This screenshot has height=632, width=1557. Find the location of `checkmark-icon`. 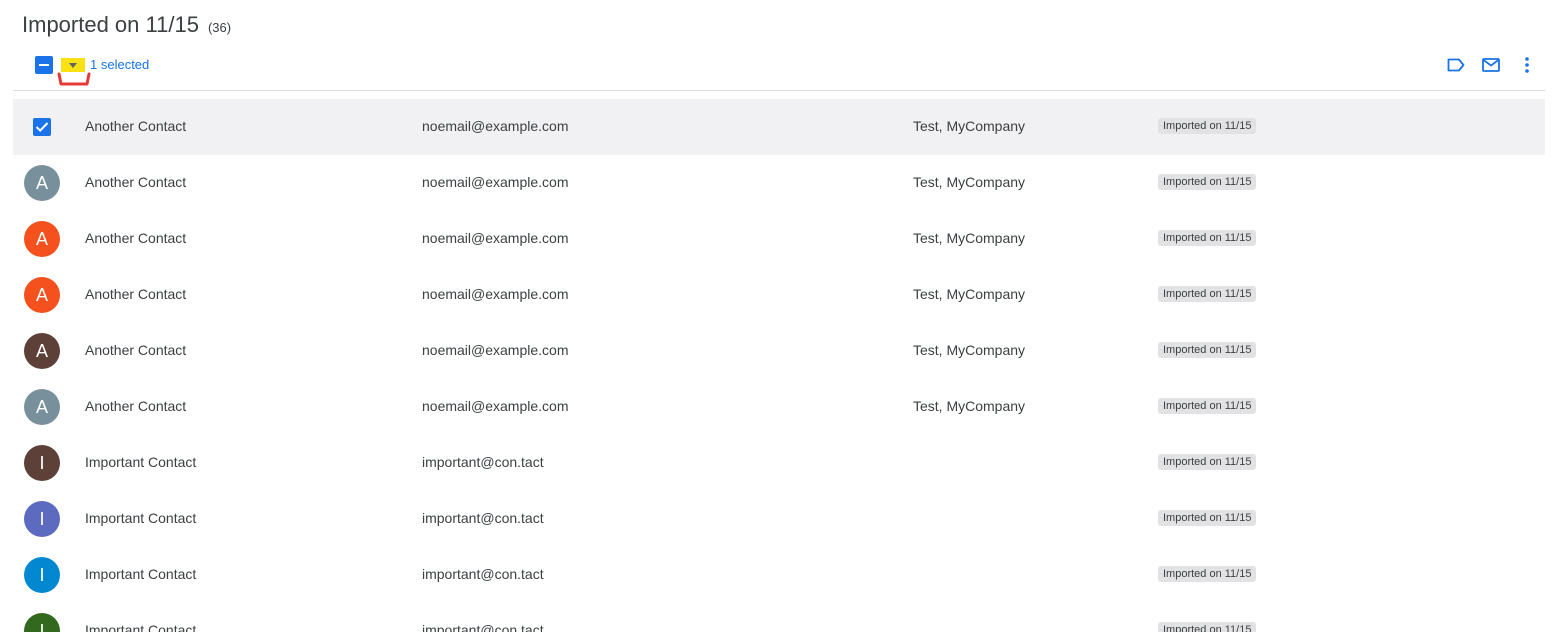

checkmark-icon is located at coordinates (42, 127).